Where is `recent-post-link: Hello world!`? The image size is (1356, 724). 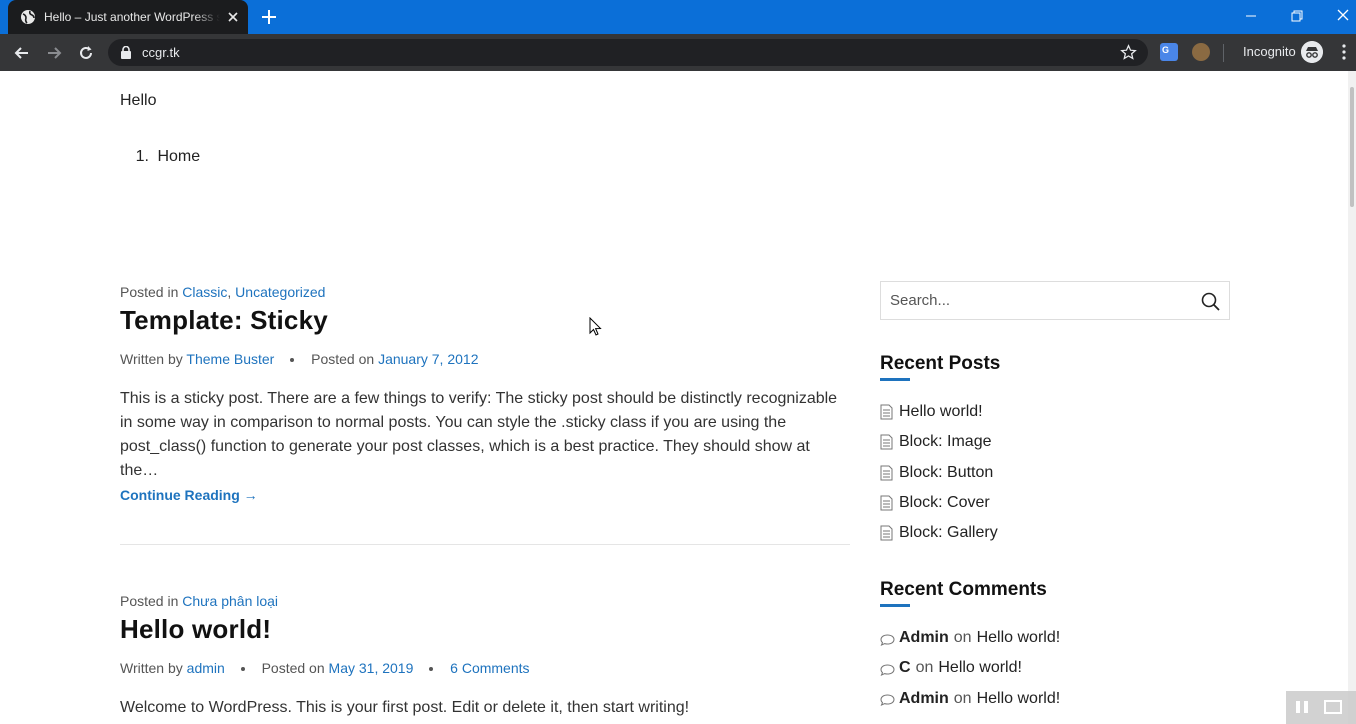 recent-post-link: Hello world! is located at coordinates (941, 412).